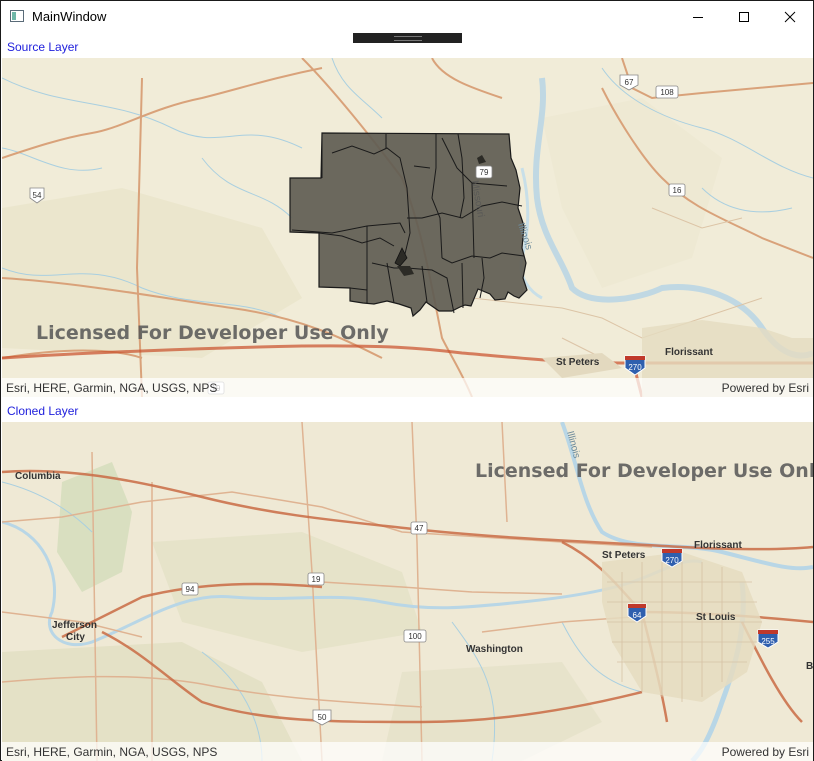 The image size is (814, 761). Describe the element at coordinates (37, 195) in the screenshot. I see `svg-text: 54` at that location.